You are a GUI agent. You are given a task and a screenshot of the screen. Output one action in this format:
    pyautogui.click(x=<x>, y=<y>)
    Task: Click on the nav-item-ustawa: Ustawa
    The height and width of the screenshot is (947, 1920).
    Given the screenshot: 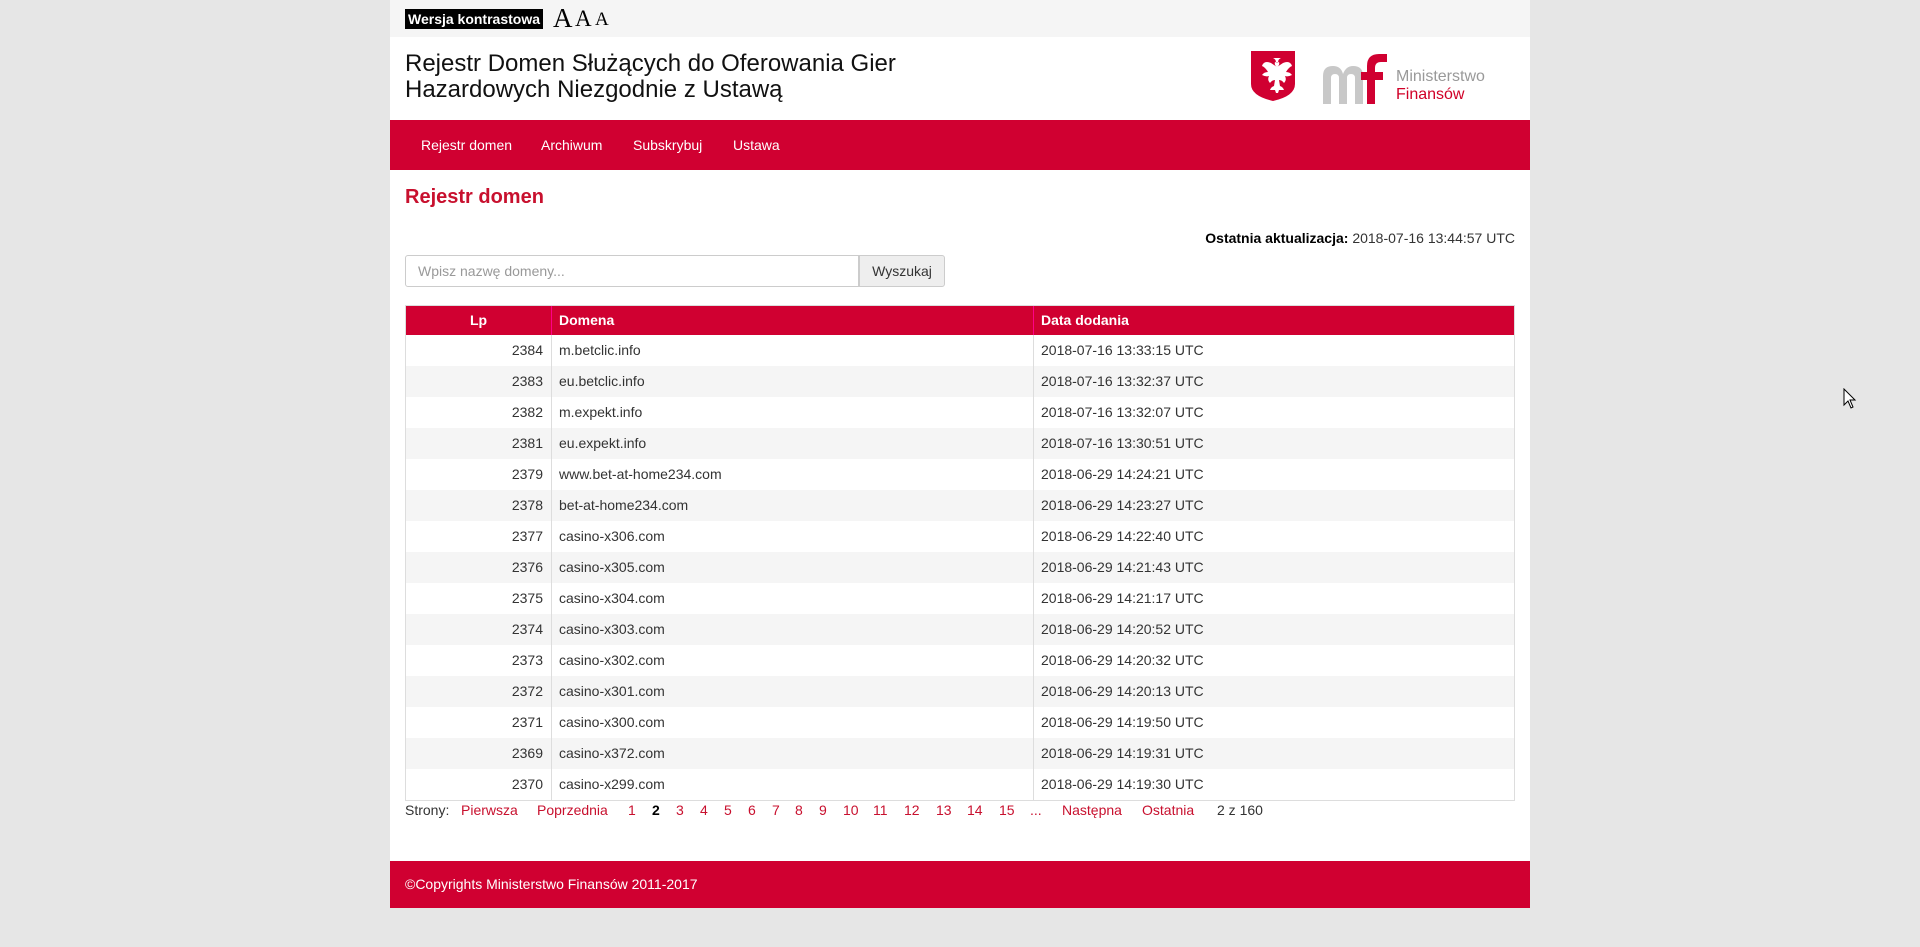 What is the action you would take?
    pyautogui.click(x=756, y=145)
    